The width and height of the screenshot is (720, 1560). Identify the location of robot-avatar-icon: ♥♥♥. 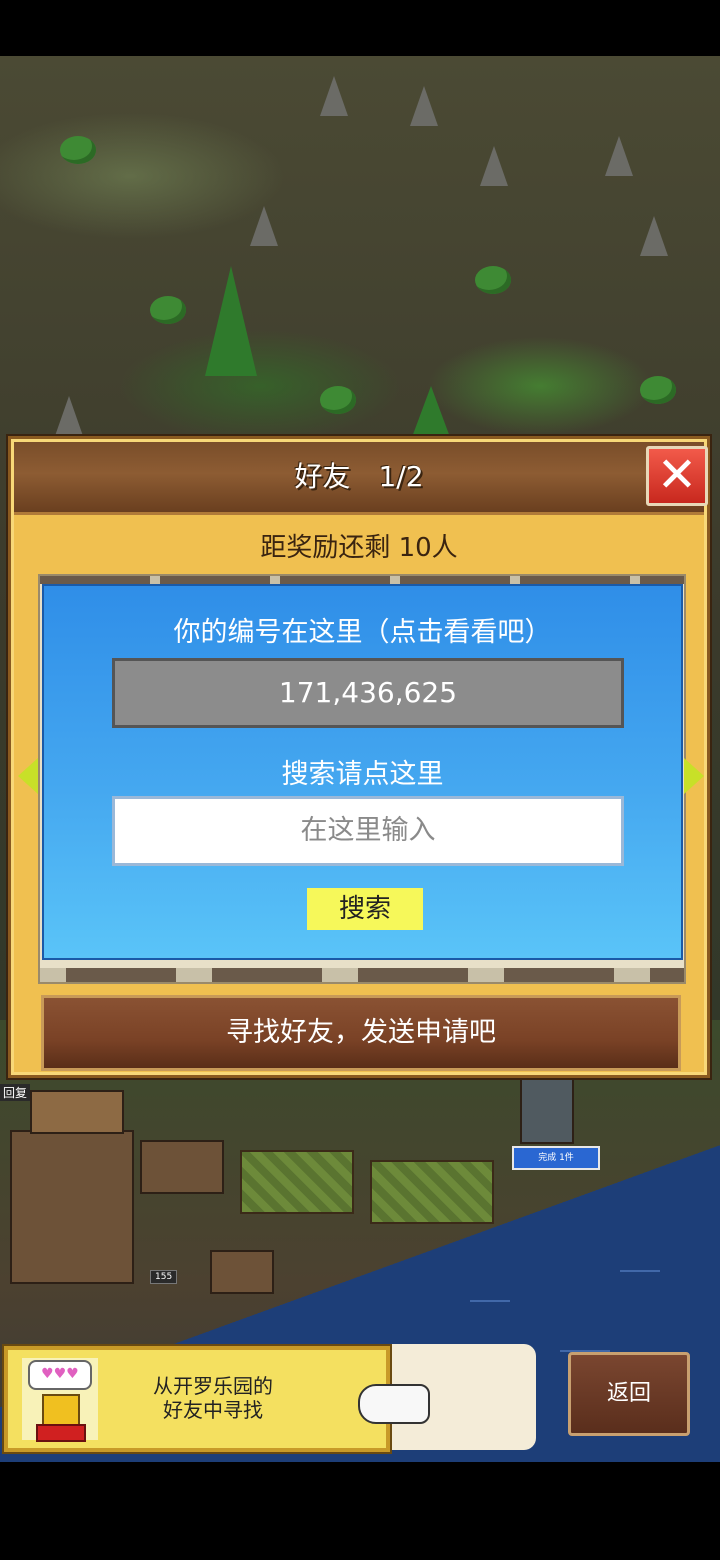
(60, 1400).